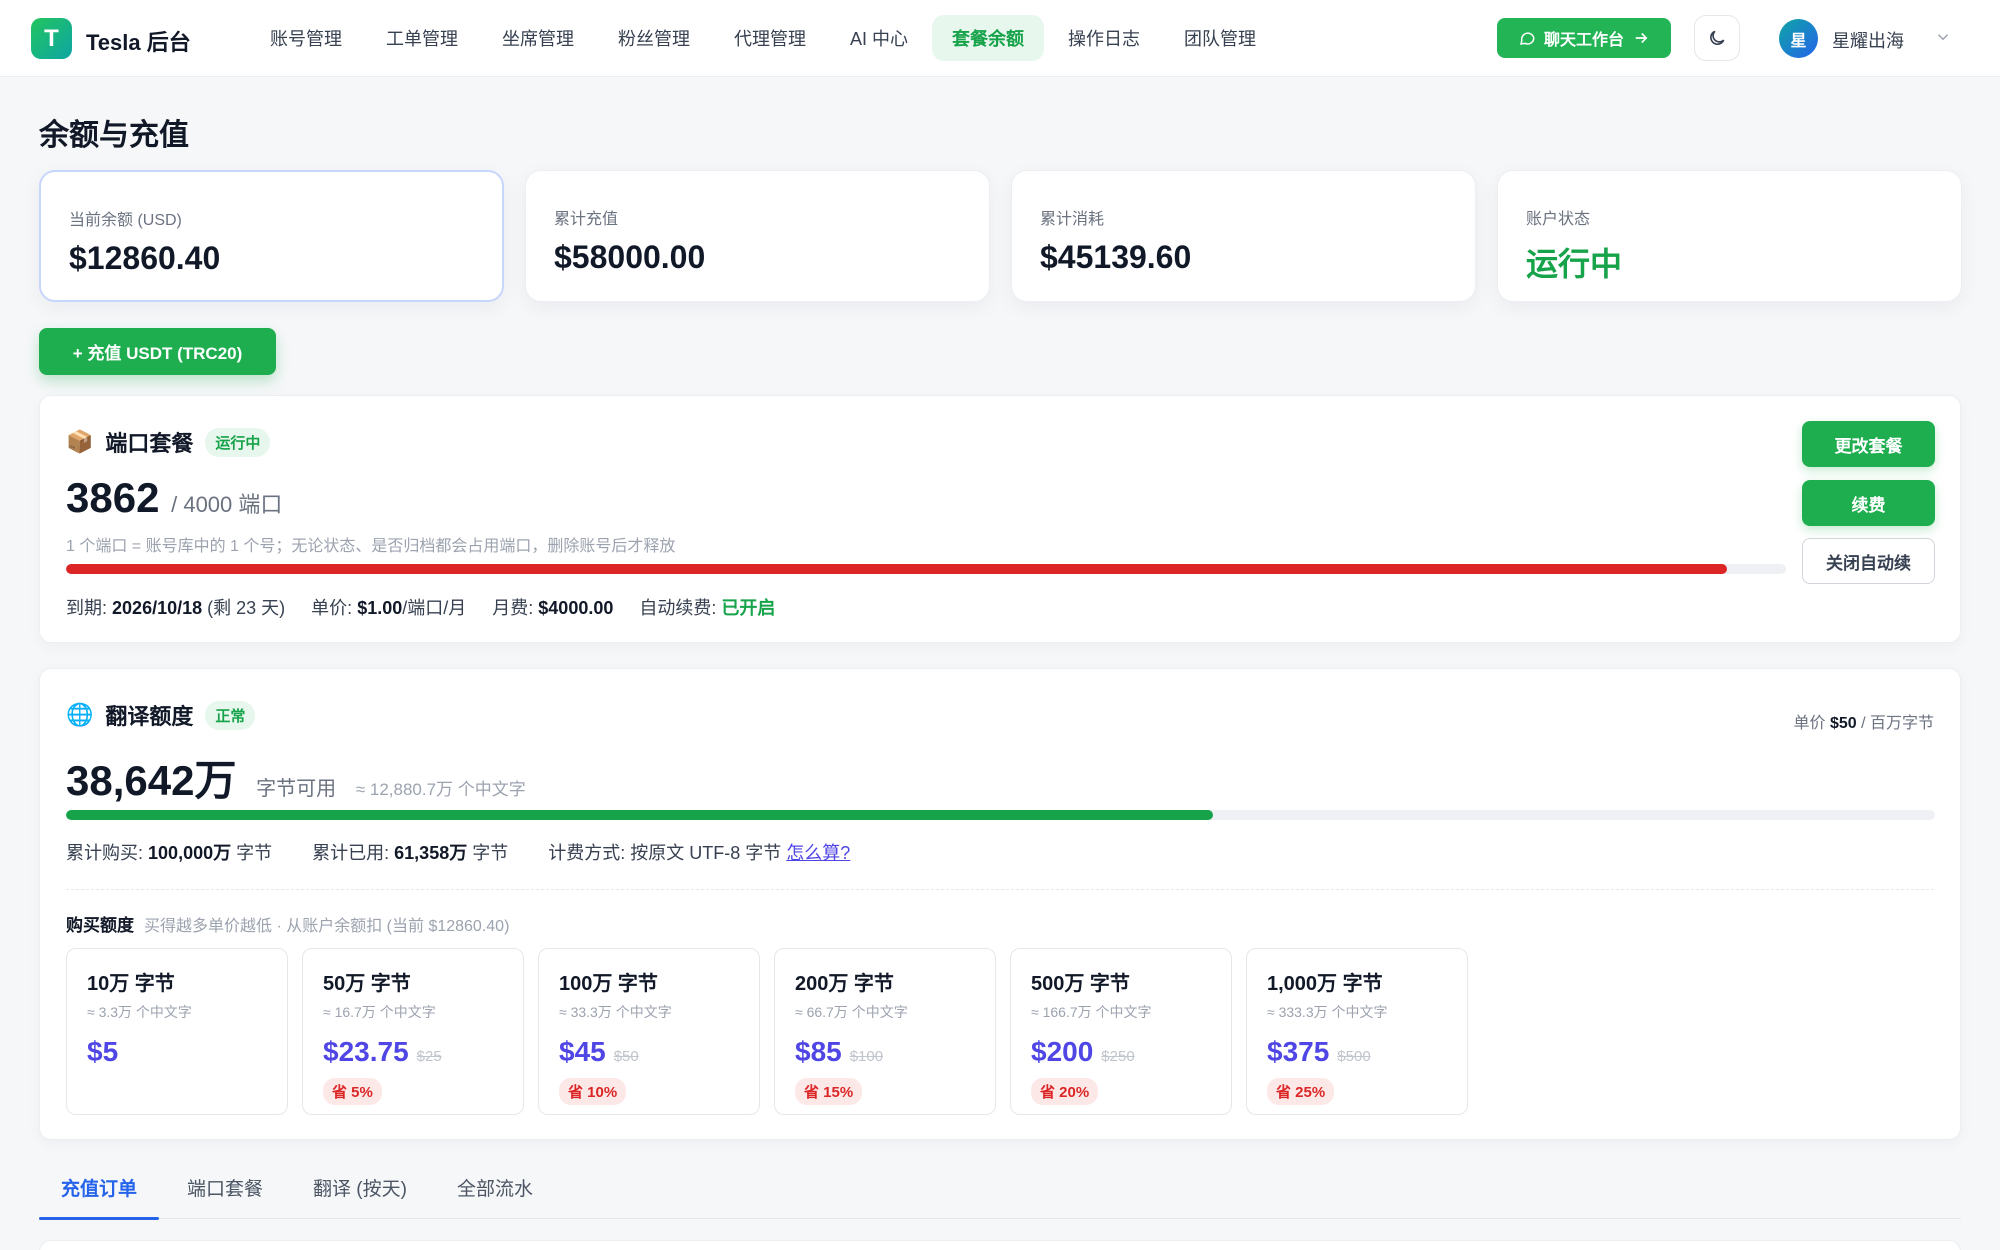  I want to click on package-approx: ≈ 166.7万 个中文字, so click(1091, 1012).